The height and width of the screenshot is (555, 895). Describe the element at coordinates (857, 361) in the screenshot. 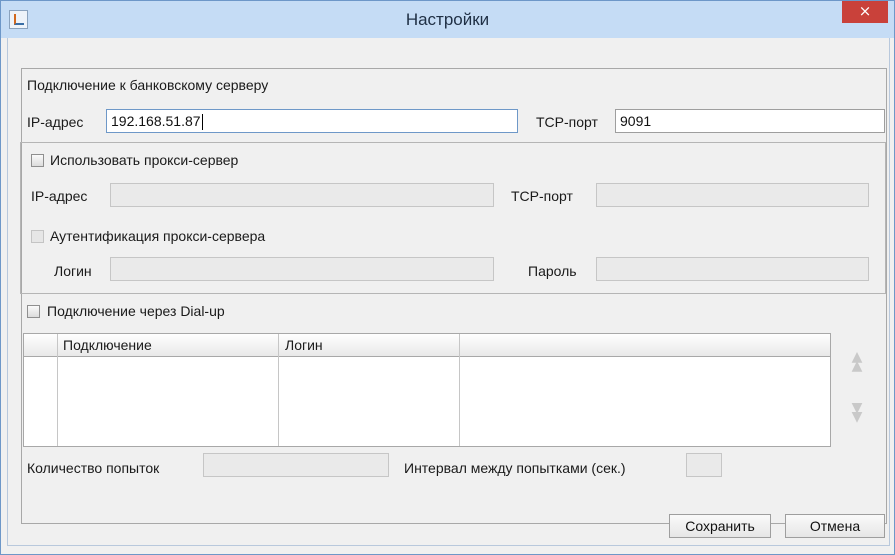

I see `double-chevron-up-icon: ▲ ▲` at that location.